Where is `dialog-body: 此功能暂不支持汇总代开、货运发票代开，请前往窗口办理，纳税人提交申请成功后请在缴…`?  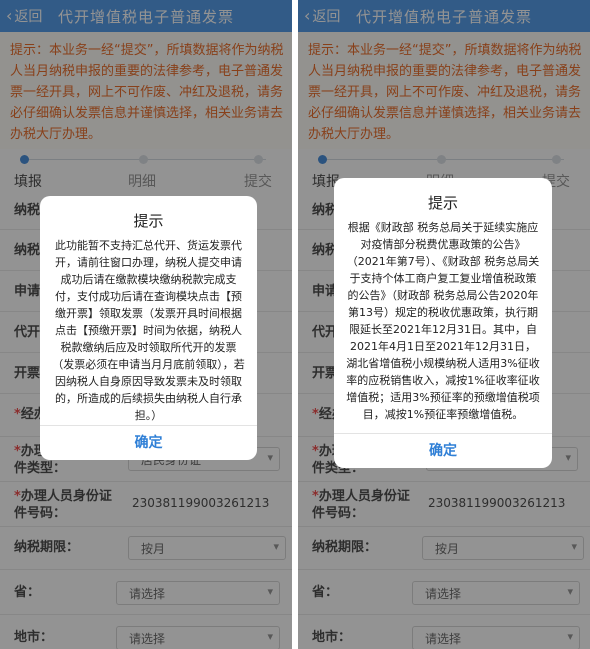 dialog-body: 此功能暂不支持汇总代开、货运发票代开，请前往窗口办理，纳税人提交申请成功后请在缴… is located at coordinates (148, 330).